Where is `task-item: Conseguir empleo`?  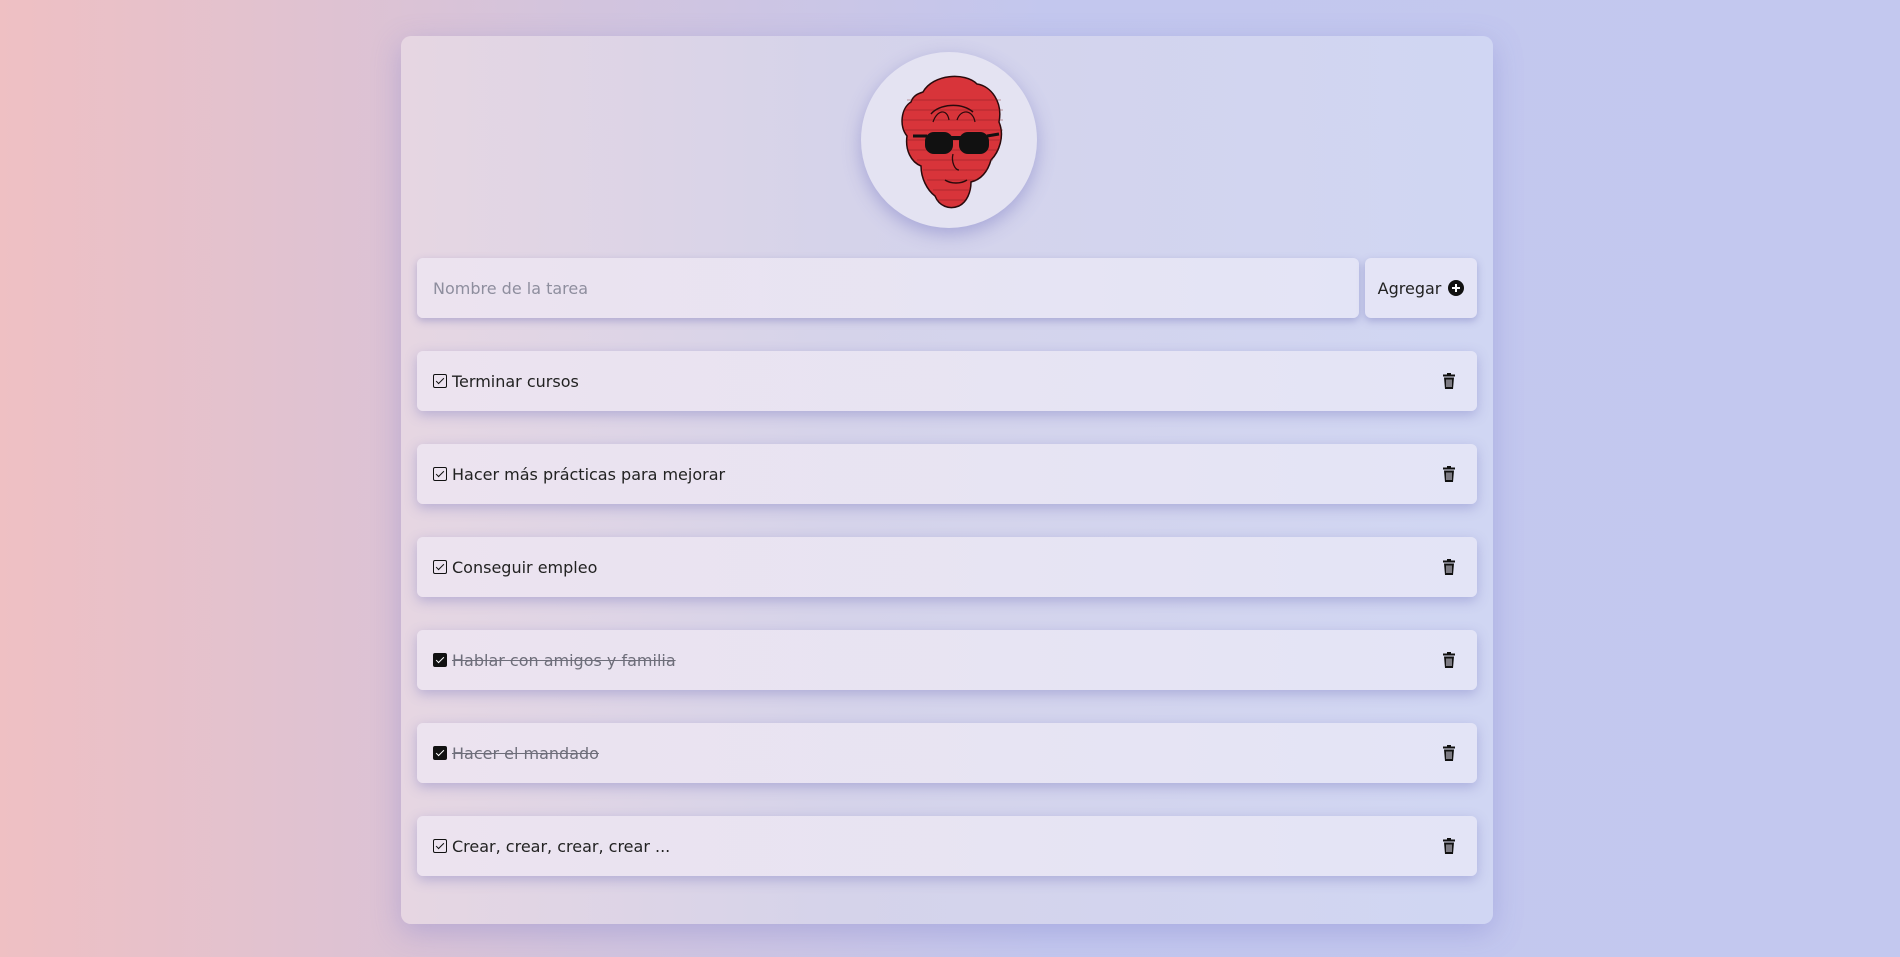
task-item: Conseguir empleo is located at coordinates (947, 567).